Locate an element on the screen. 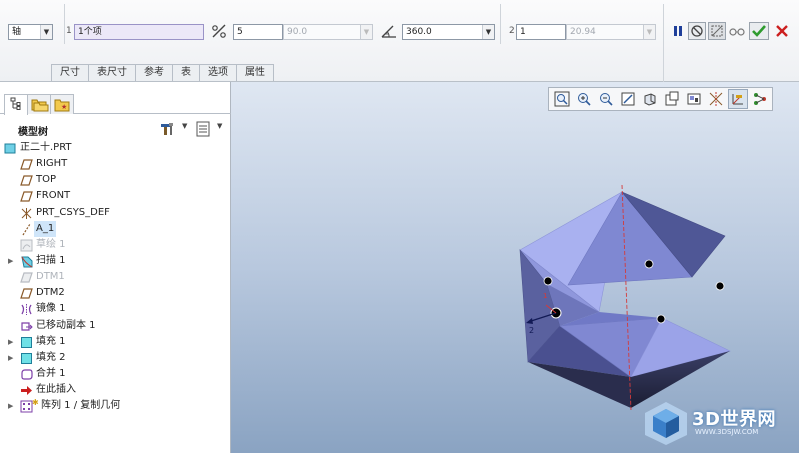  tab-dimensions: 尺寸 is located at coordinates (70, 72).